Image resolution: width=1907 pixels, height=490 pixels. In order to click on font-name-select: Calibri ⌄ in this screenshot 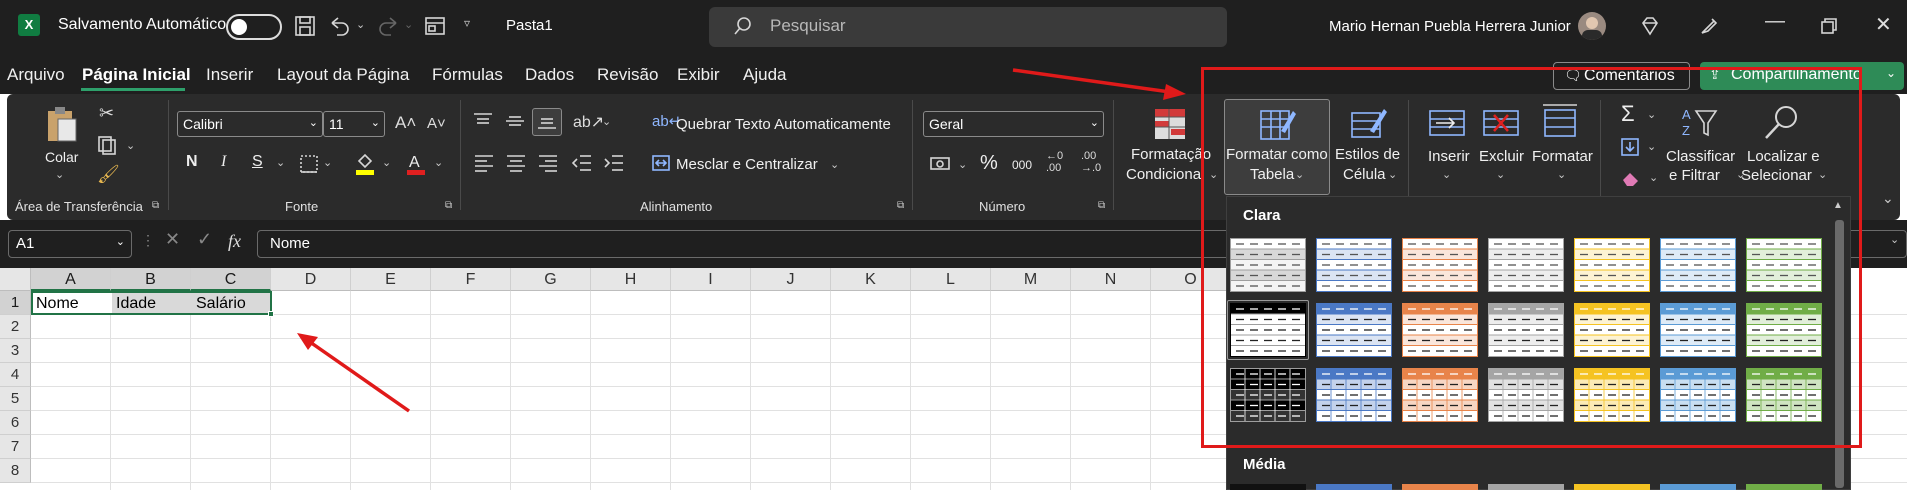, I will do `click(250, 124)`.